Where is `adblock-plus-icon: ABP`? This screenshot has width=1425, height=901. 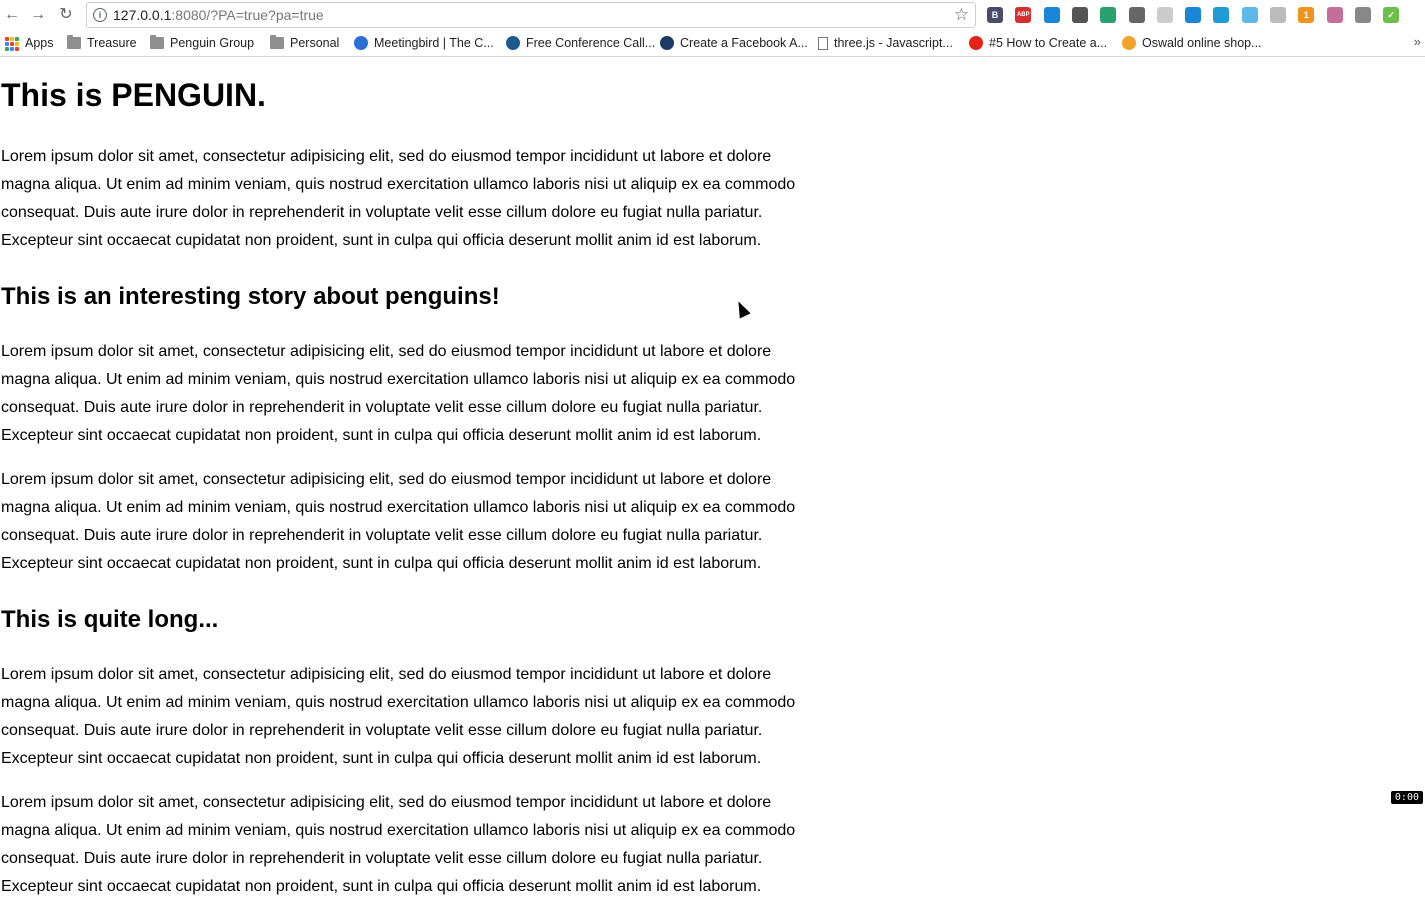
adblock-plus-icon: ABP is located at coordinates (1023, 15).